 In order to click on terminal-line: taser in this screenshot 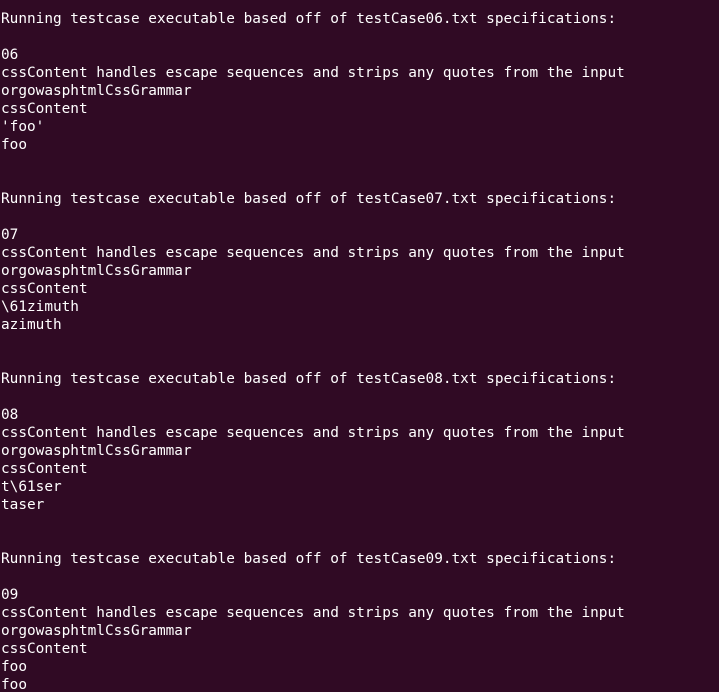, I will do `click(23, 505)`.